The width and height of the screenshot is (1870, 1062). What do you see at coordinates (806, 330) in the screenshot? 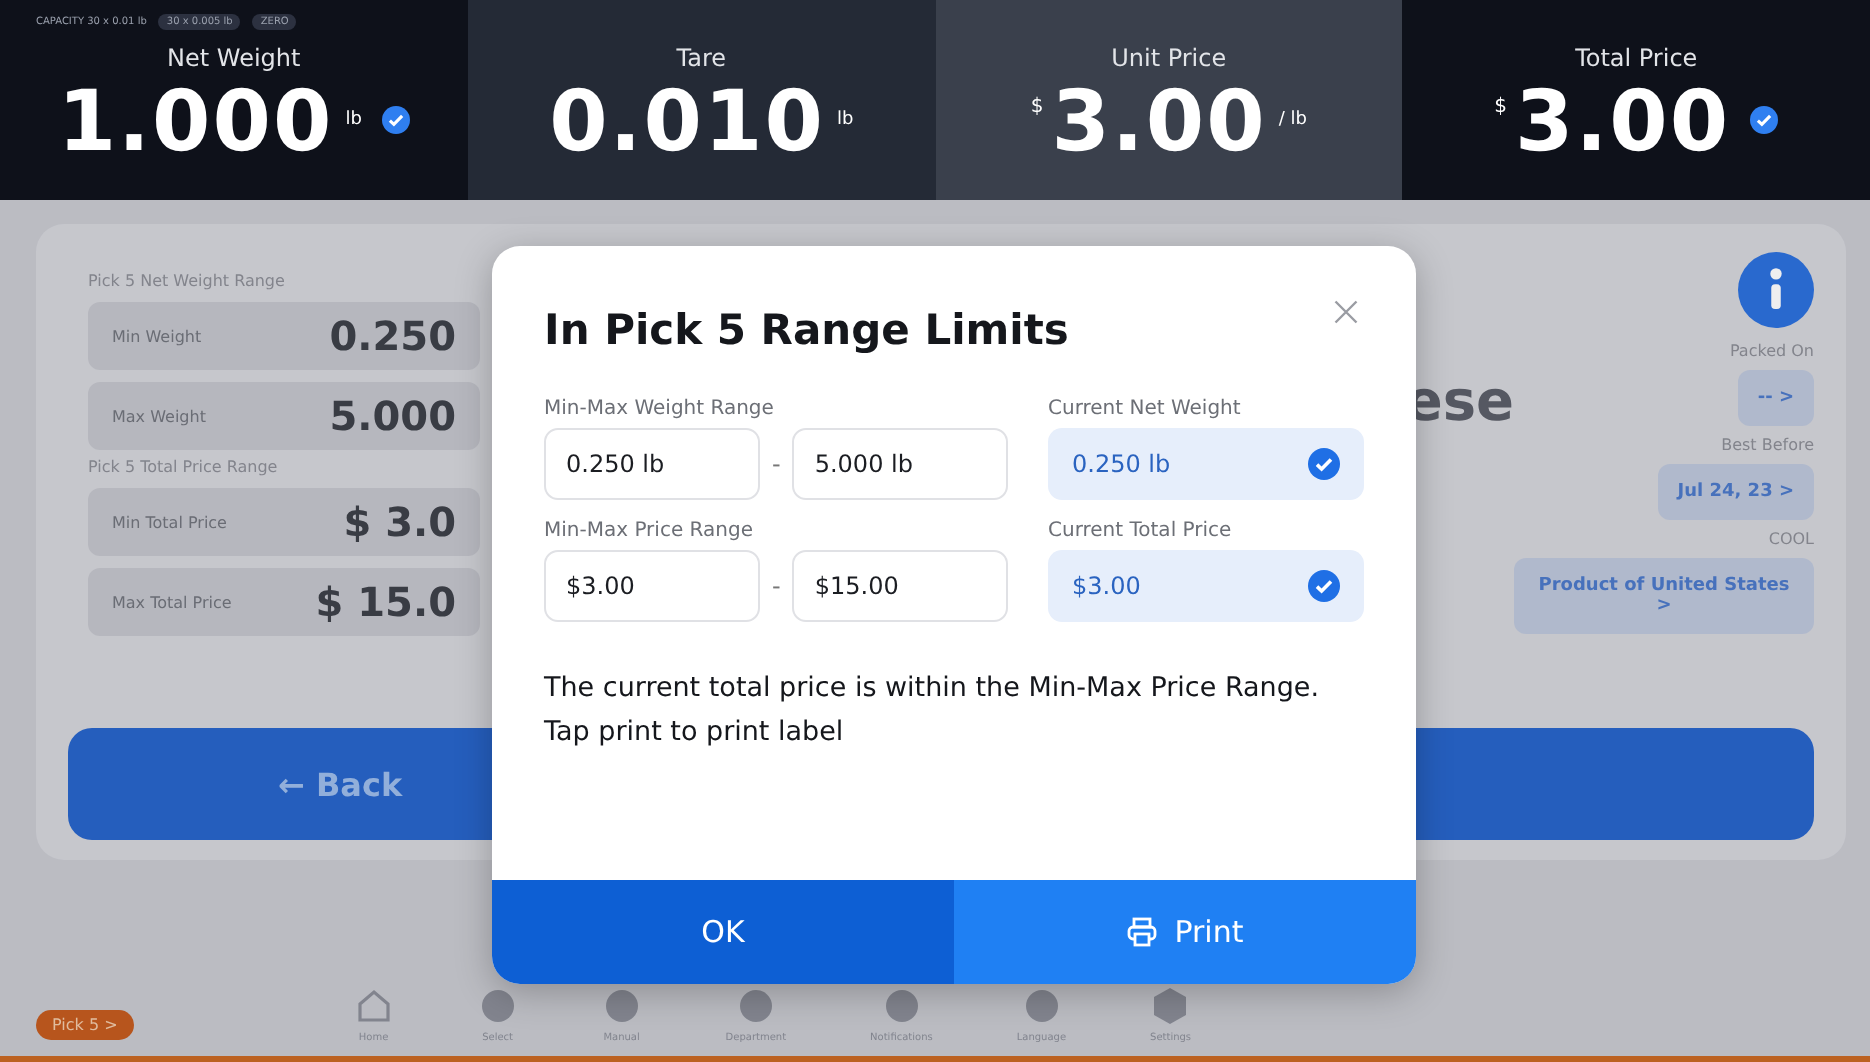
I see `dialog-title: In Pick 5 Range Limits` at bounding box center [806, 330].